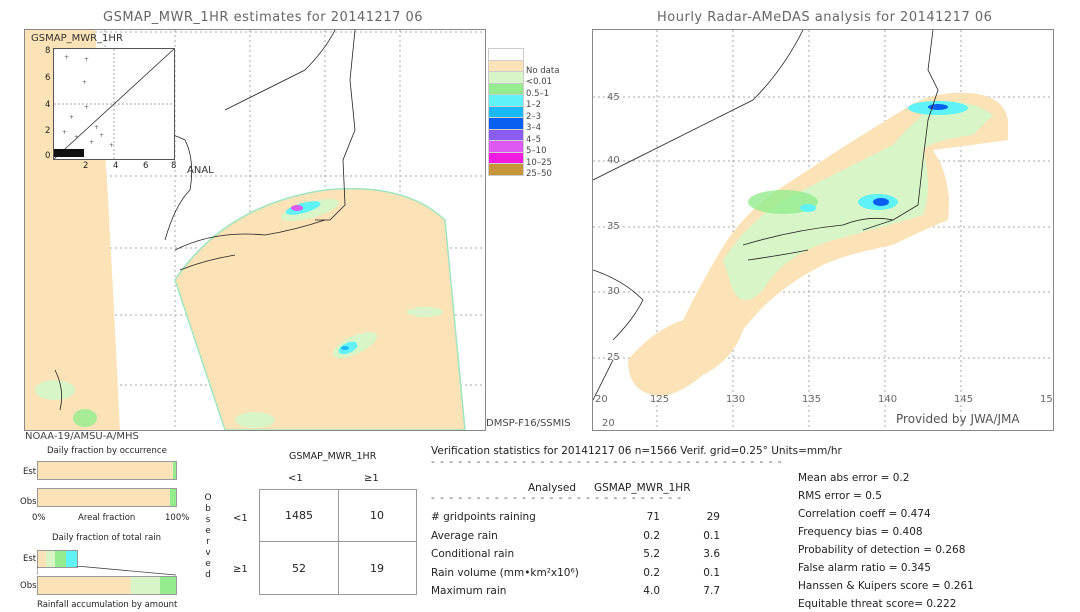  I want to click on stat-row-label: # gridpoints raining, so click(483, 517).